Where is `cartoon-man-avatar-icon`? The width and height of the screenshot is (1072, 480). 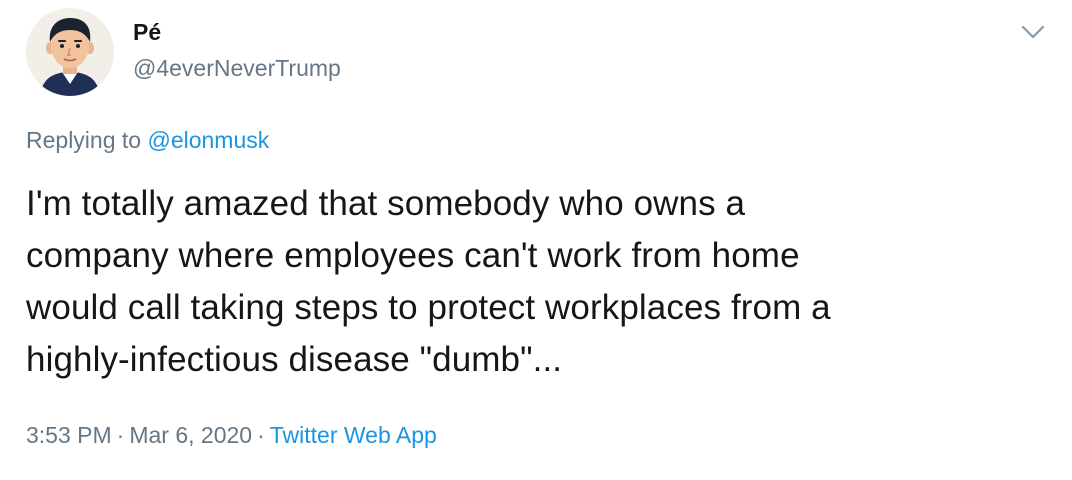 cartoon-man-avatar-icon is located at coordinates (70, 52).